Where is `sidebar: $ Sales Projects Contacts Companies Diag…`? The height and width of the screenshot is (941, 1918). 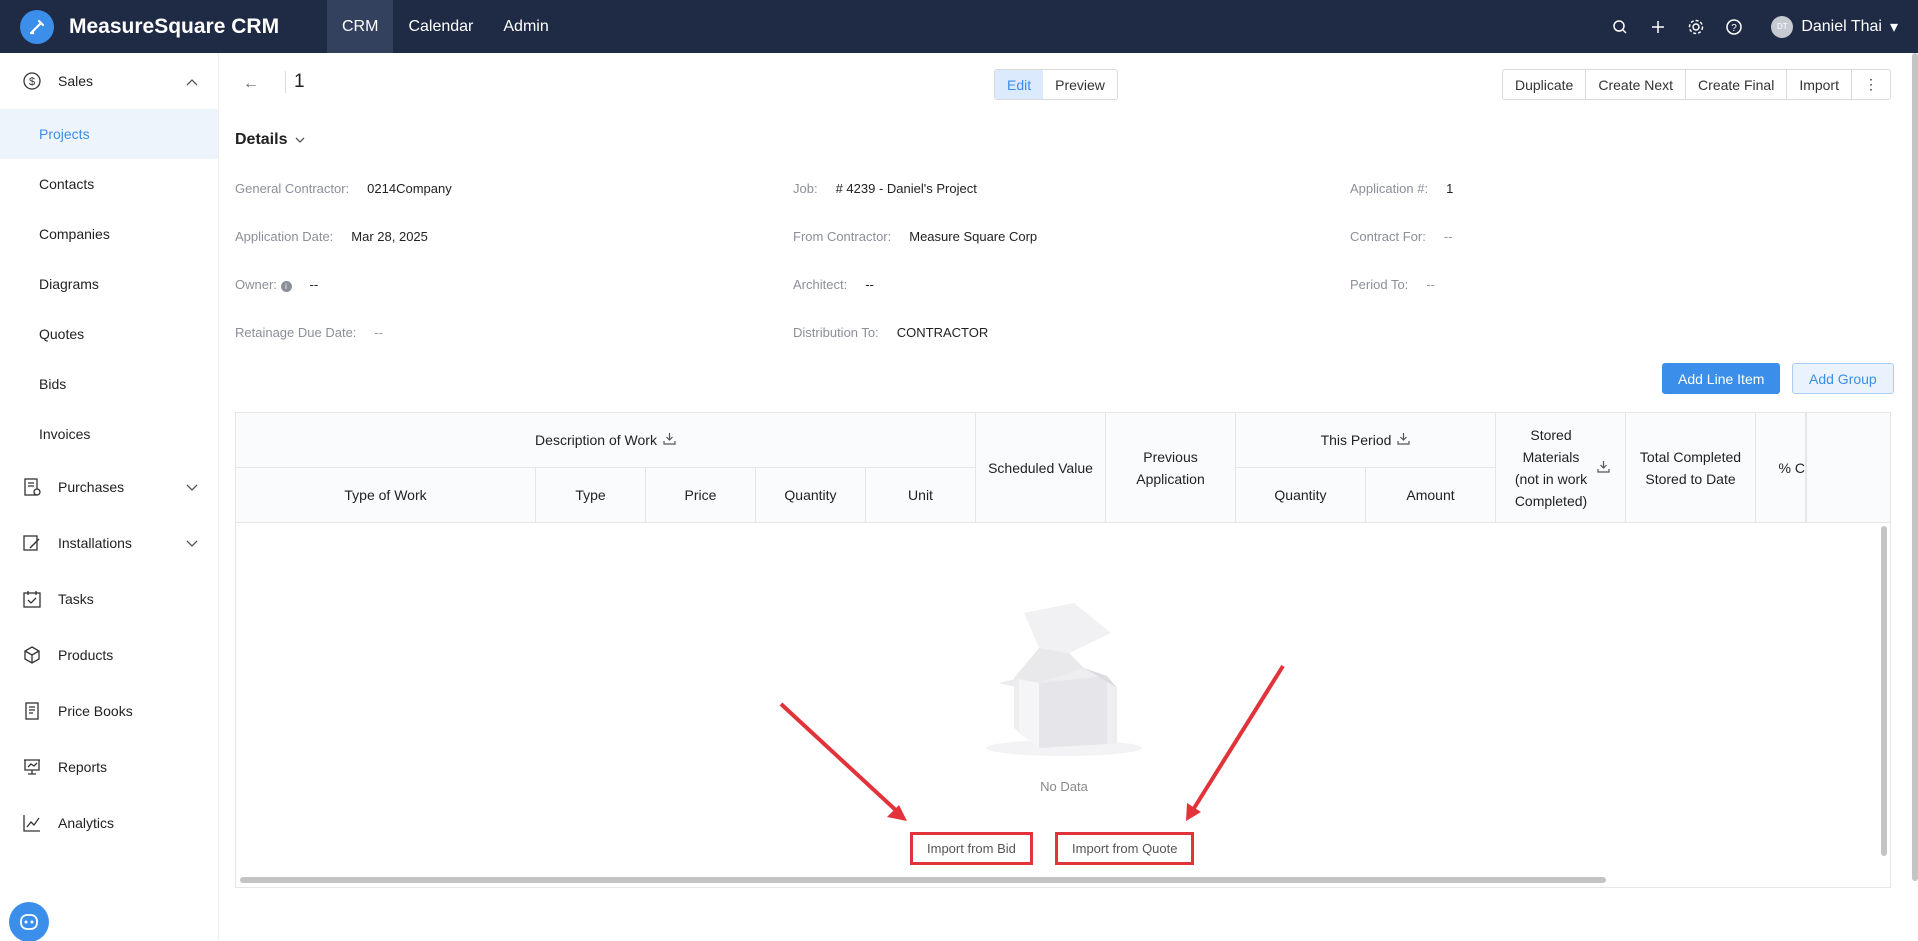 sidebar: $ Sales Projects Contacts Companies Diag… is located at coordinates (109, 497).